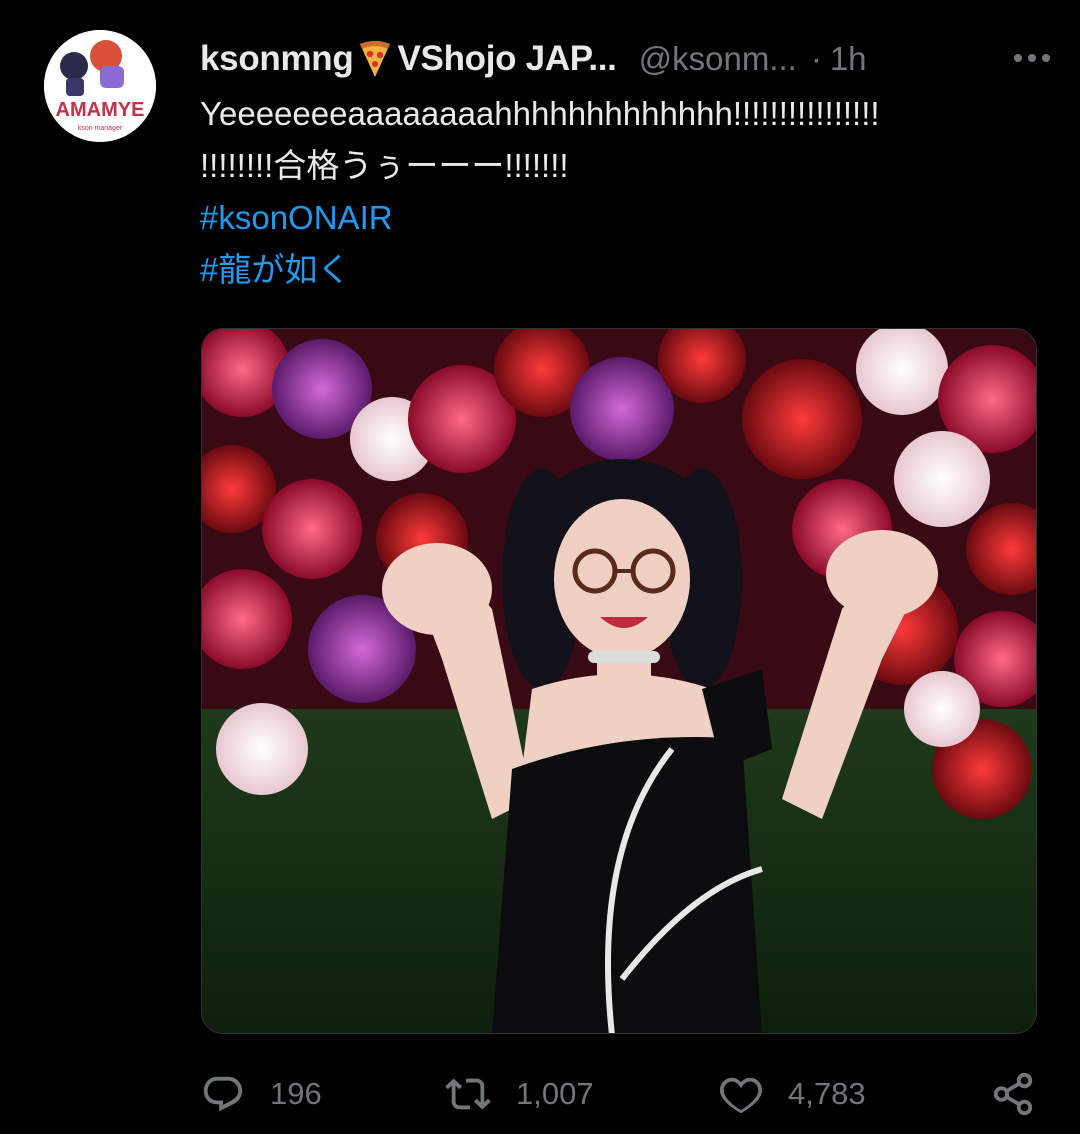 Image resolution: width=1080 pixels, height=1134 pixels. What do you see at coordinates (848, 59) in the screenshot?
I see `timestamp: 1h` at bounding box center [848, 59].